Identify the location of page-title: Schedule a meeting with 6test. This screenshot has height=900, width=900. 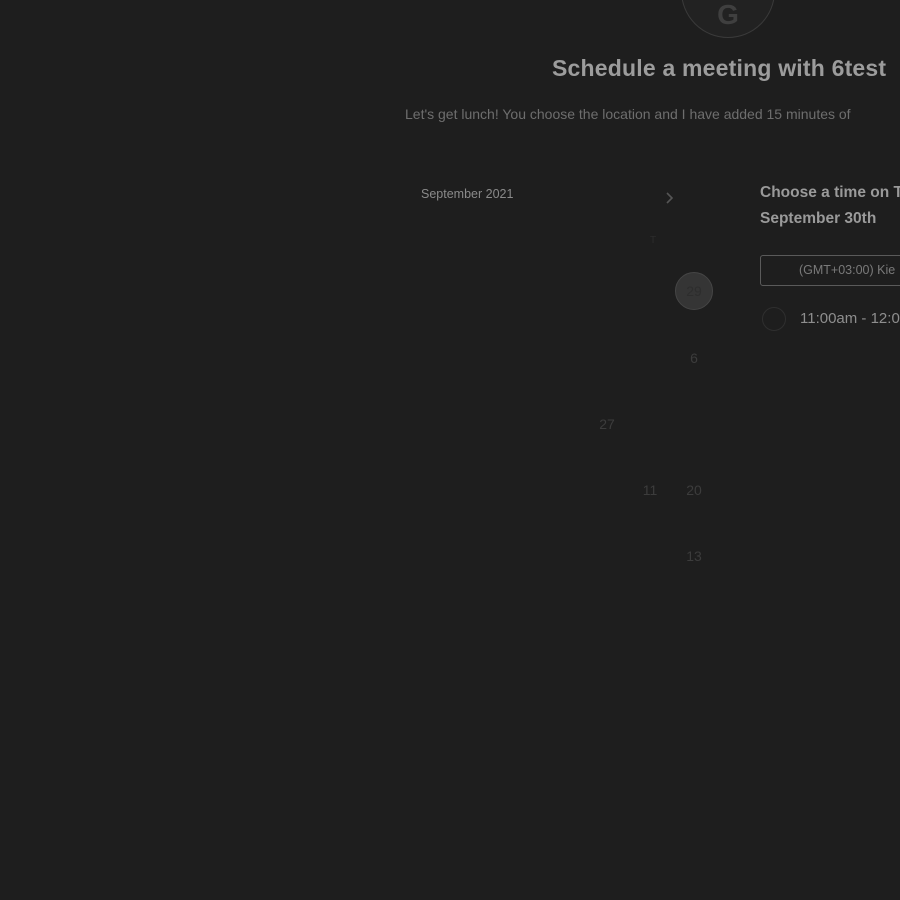
(719, 68).